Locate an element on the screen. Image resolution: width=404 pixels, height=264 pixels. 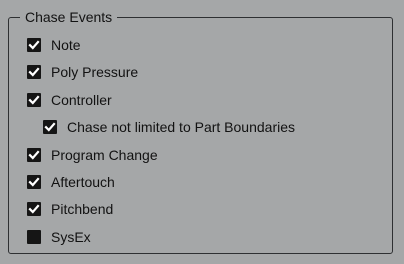
checkbox-label: Pitchbend is located at coordinates (82, 209).